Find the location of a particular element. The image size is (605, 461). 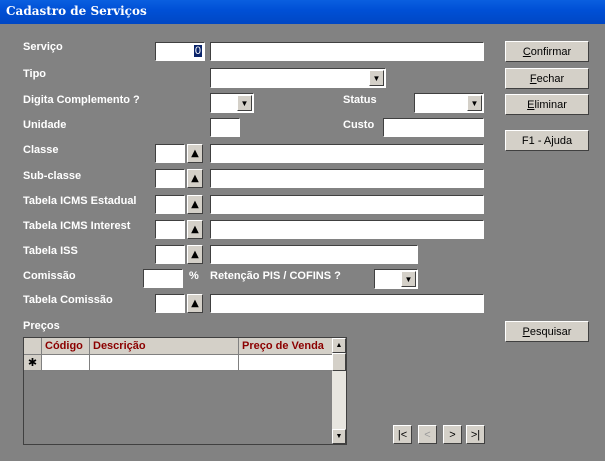

grid-cell-descricao is located at coordinates (164, 363).